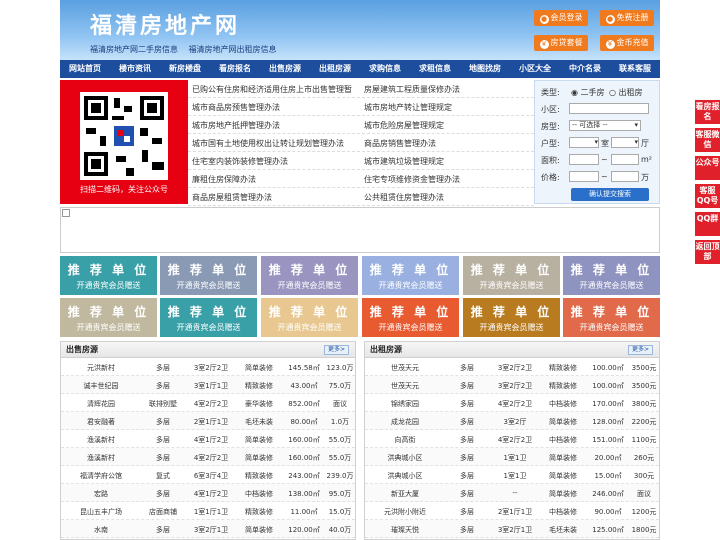 The height and width of the screenshot is (540, 720). What do you see at coordinates (101, 476) in the screenshot?
I see `listing-community: 福清学府公馆` at bounding box center [101, 476].